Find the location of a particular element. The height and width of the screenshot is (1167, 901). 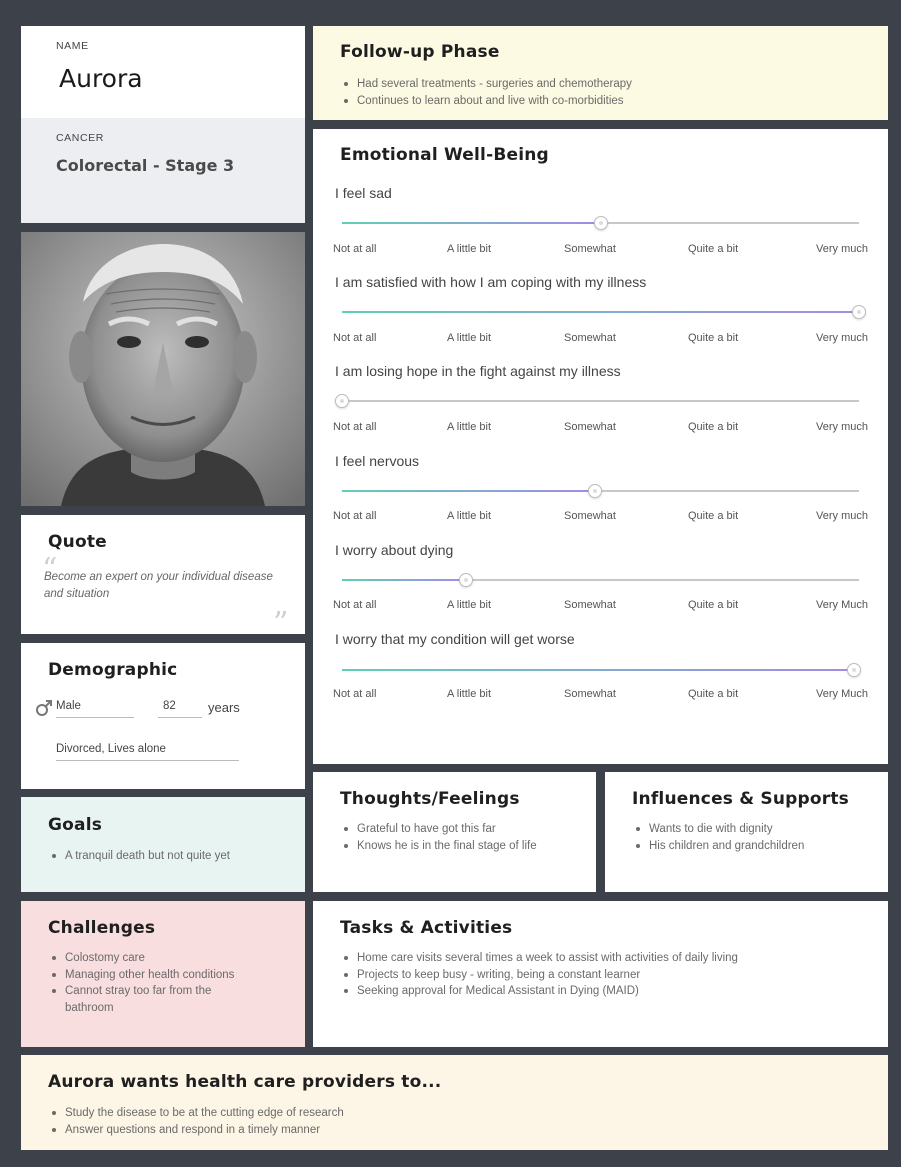

goals-list: A tranquil death but not quite yet is located at coordinates (168, 856).